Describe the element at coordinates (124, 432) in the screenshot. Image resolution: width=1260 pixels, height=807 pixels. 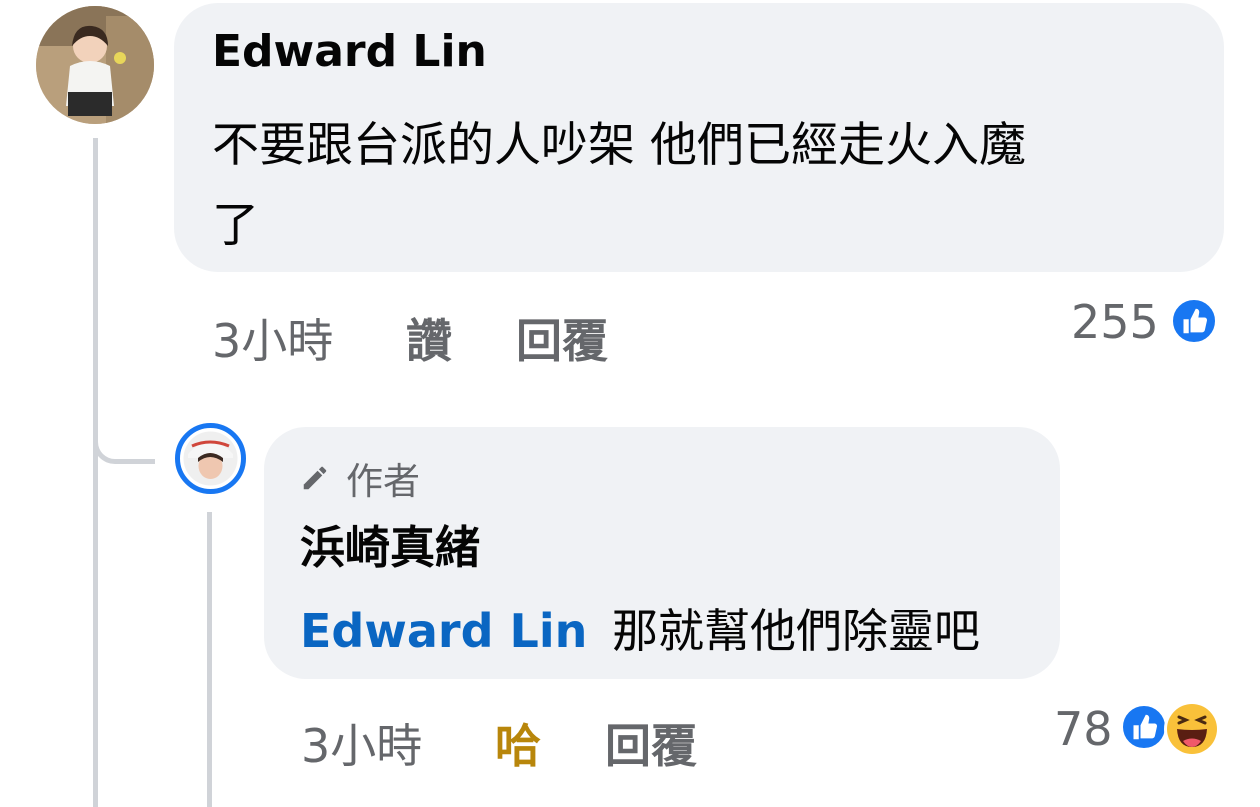
I see `thread-connector` at that location.